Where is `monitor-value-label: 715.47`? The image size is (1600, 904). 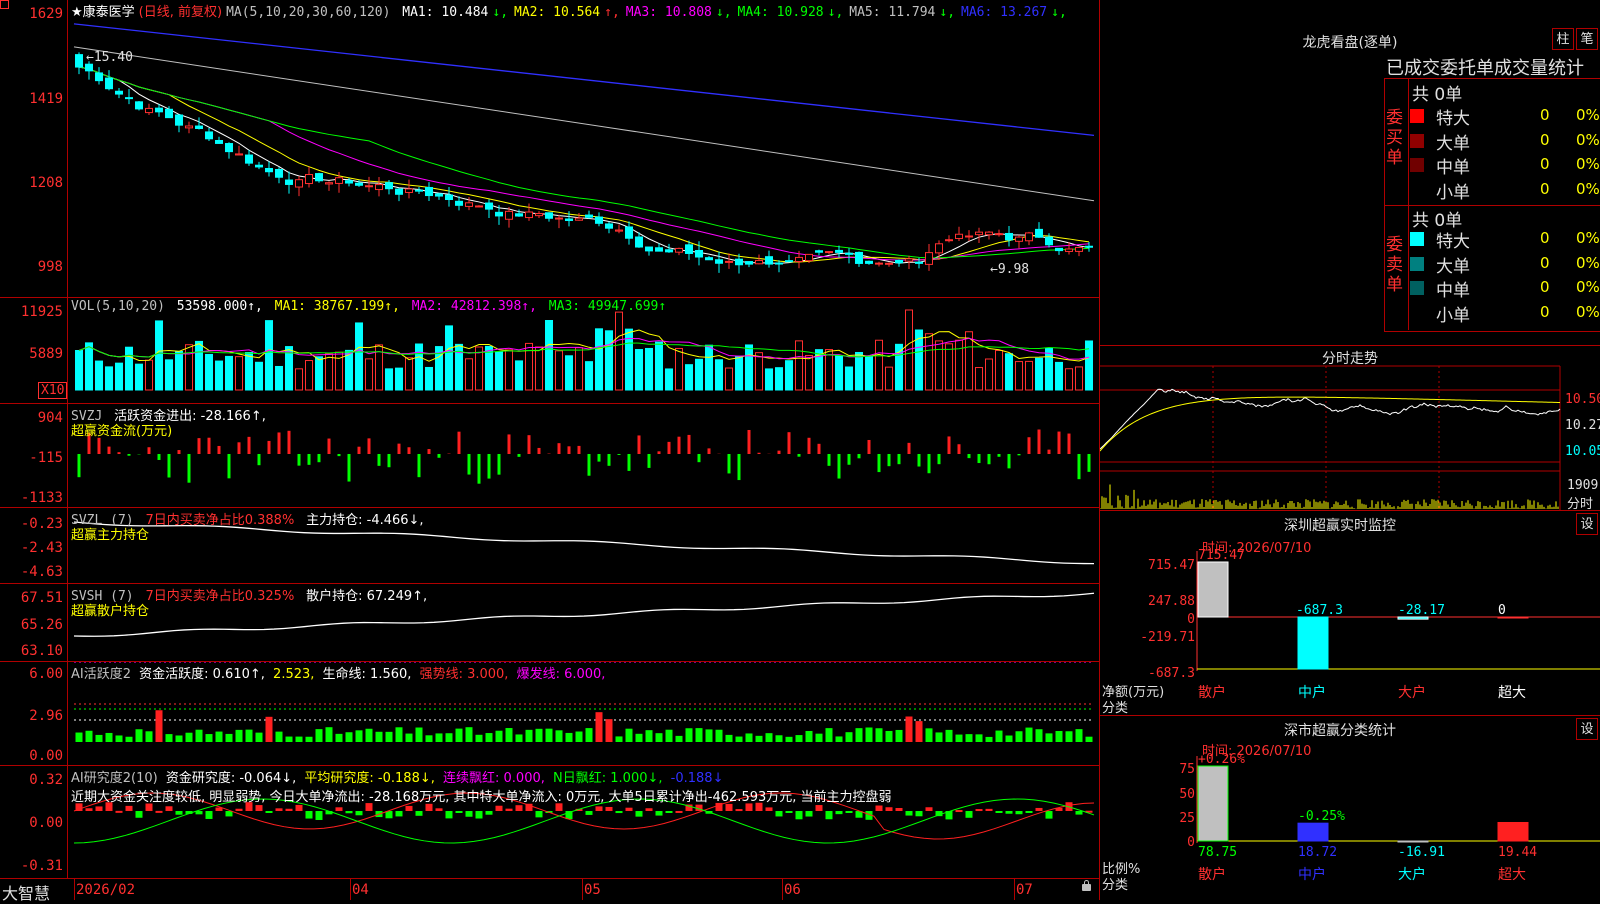
monitor-value-label: 715.47 is located at coordinates (1221, 555).